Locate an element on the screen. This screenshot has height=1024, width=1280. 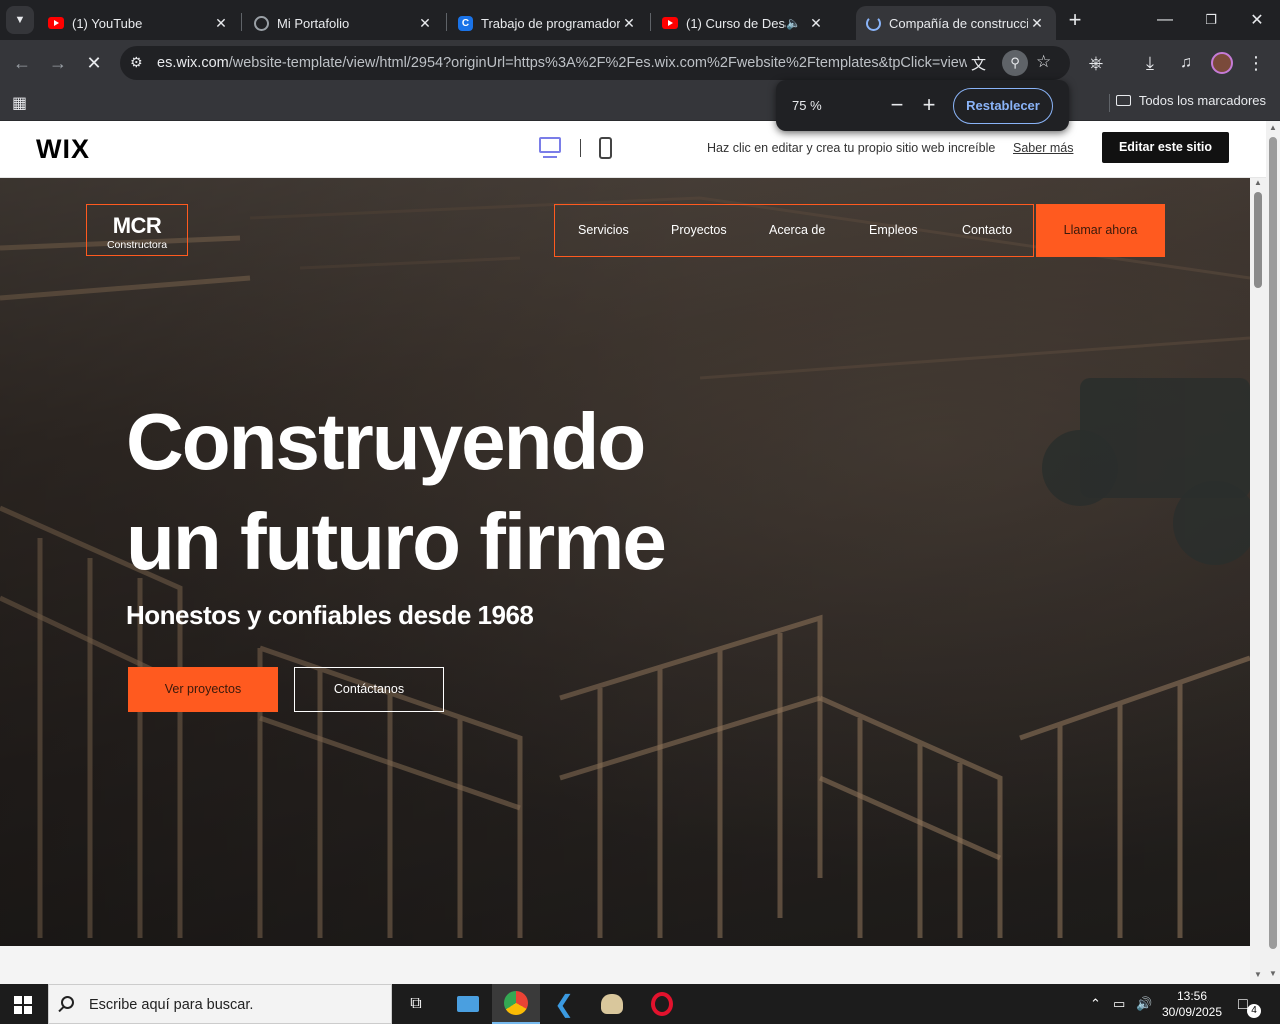
zoom-level: 75 % is located at coordinates (807, 105).